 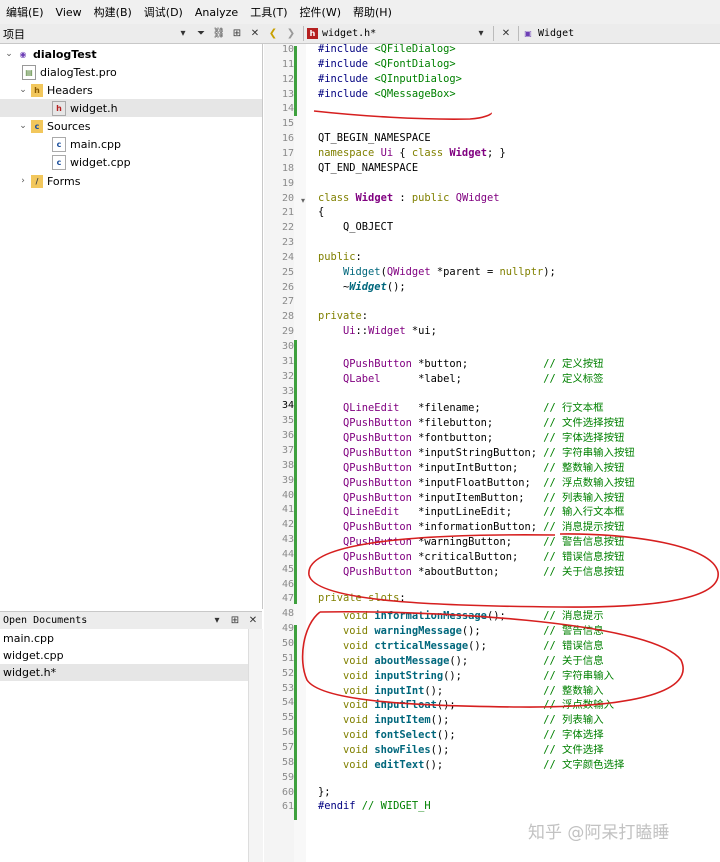 I want to click on code-line: };, so click(x=324, y=792).